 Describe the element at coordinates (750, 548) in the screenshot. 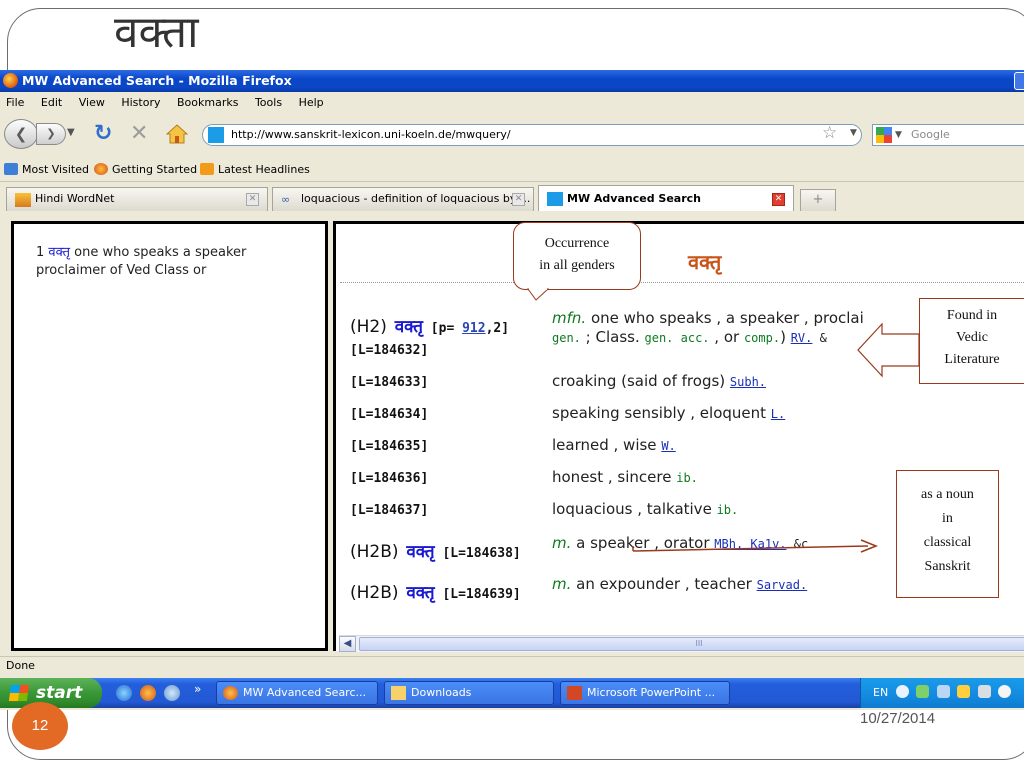

I see `noun-arrow-line` at that location.